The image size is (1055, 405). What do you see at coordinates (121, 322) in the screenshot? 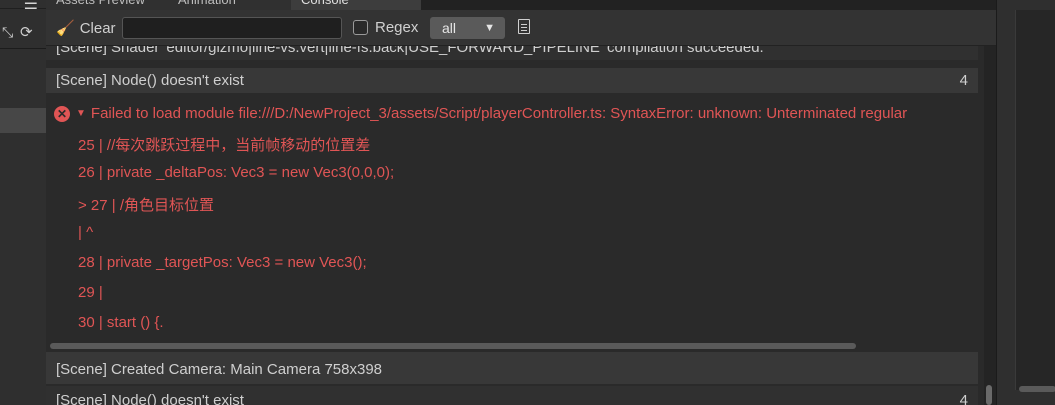
I see `error-code-line: 30 | start () {.` at bounding box center [121, 322].